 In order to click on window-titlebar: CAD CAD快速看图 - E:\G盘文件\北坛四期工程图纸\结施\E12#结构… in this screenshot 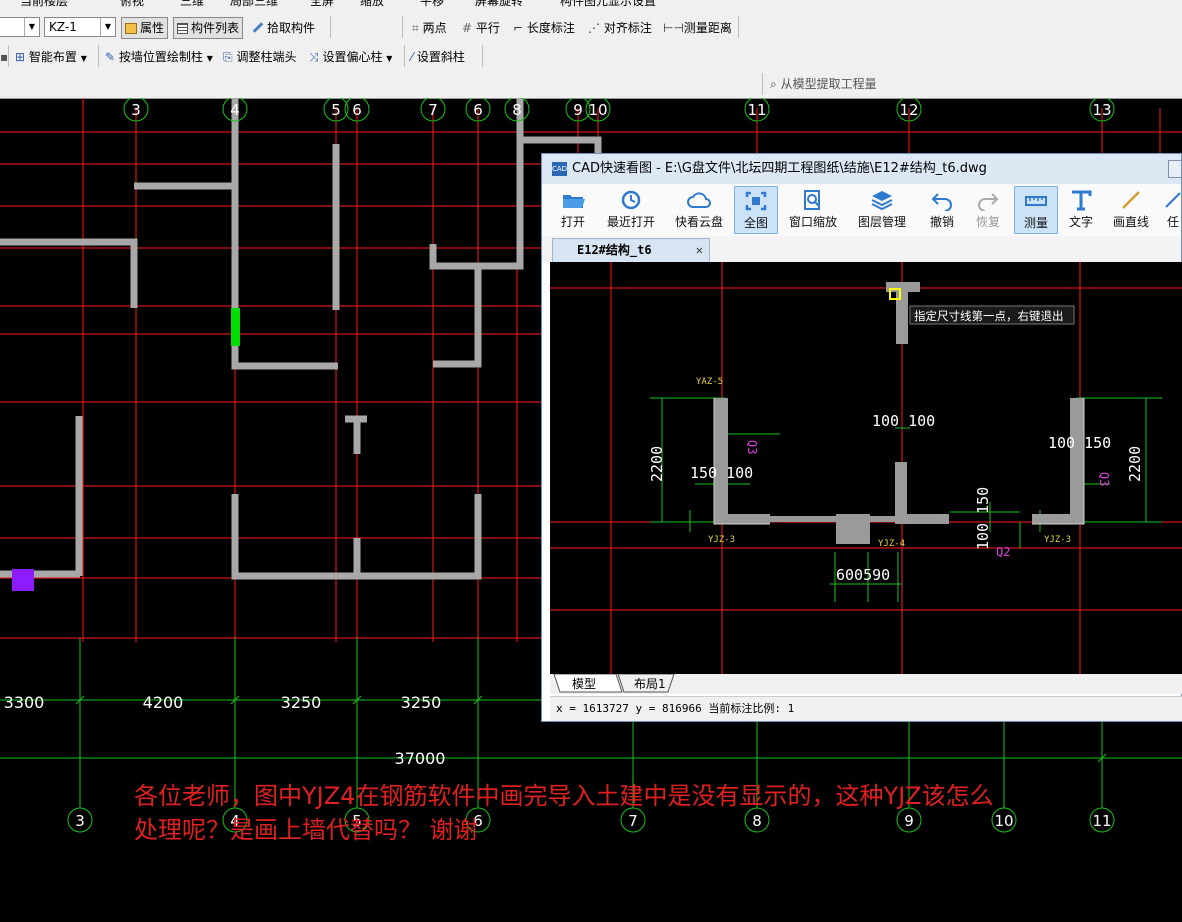, I will do `click(861, 169)`.